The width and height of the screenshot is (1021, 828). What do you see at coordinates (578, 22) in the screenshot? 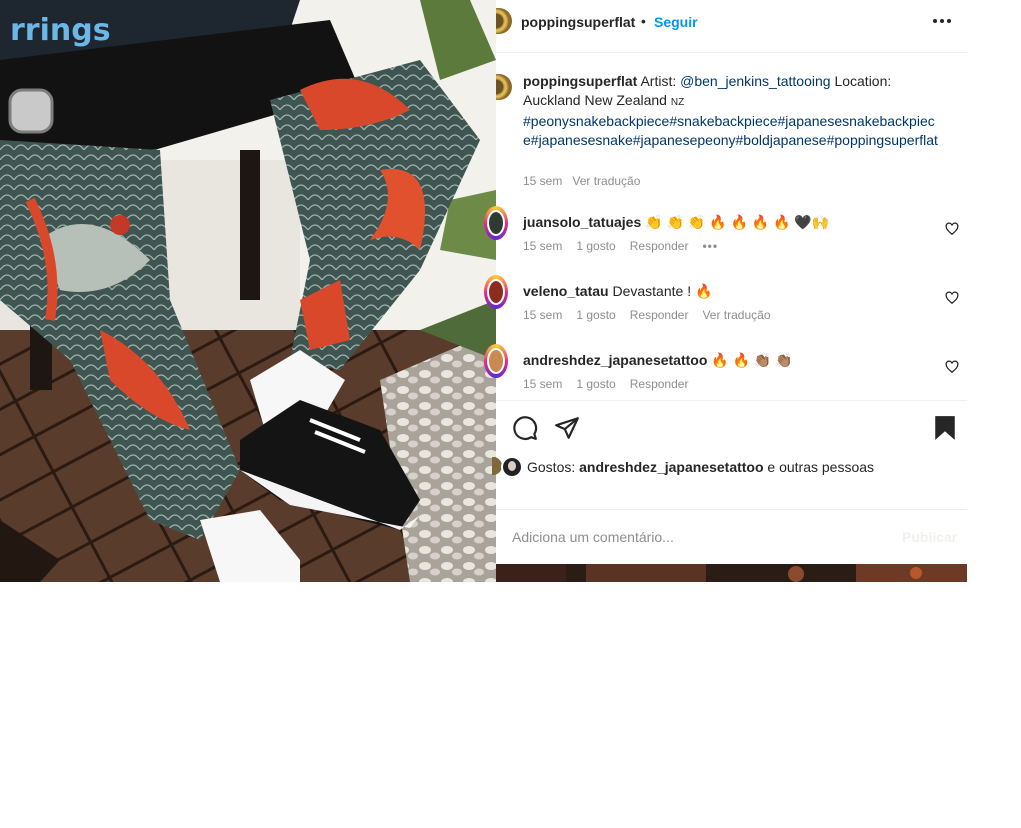
I see `header-username: poppingsuperflat` at bounding box center [578, 22].